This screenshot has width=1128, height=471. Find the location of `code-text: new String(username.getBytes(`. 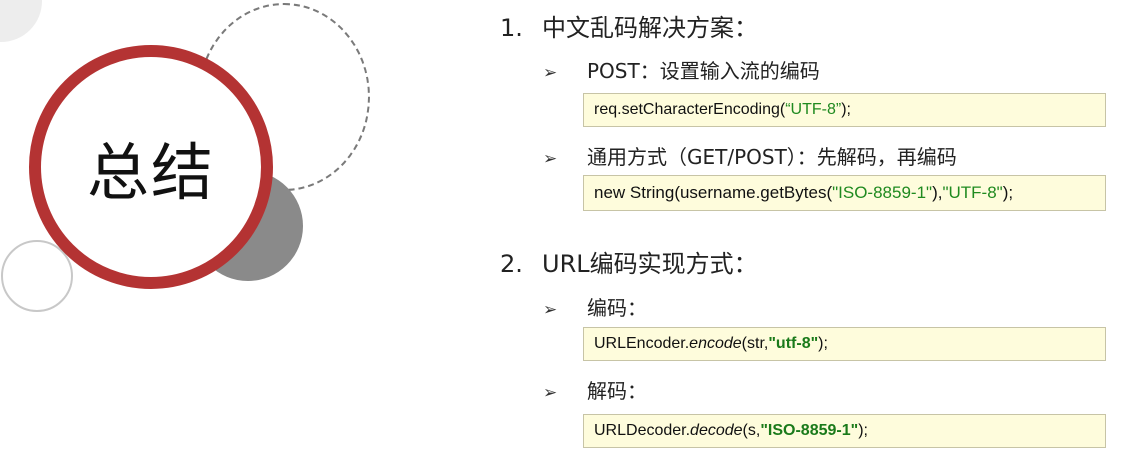

code-text: new String(username.getBytes( is located at coordinates (713, 192).